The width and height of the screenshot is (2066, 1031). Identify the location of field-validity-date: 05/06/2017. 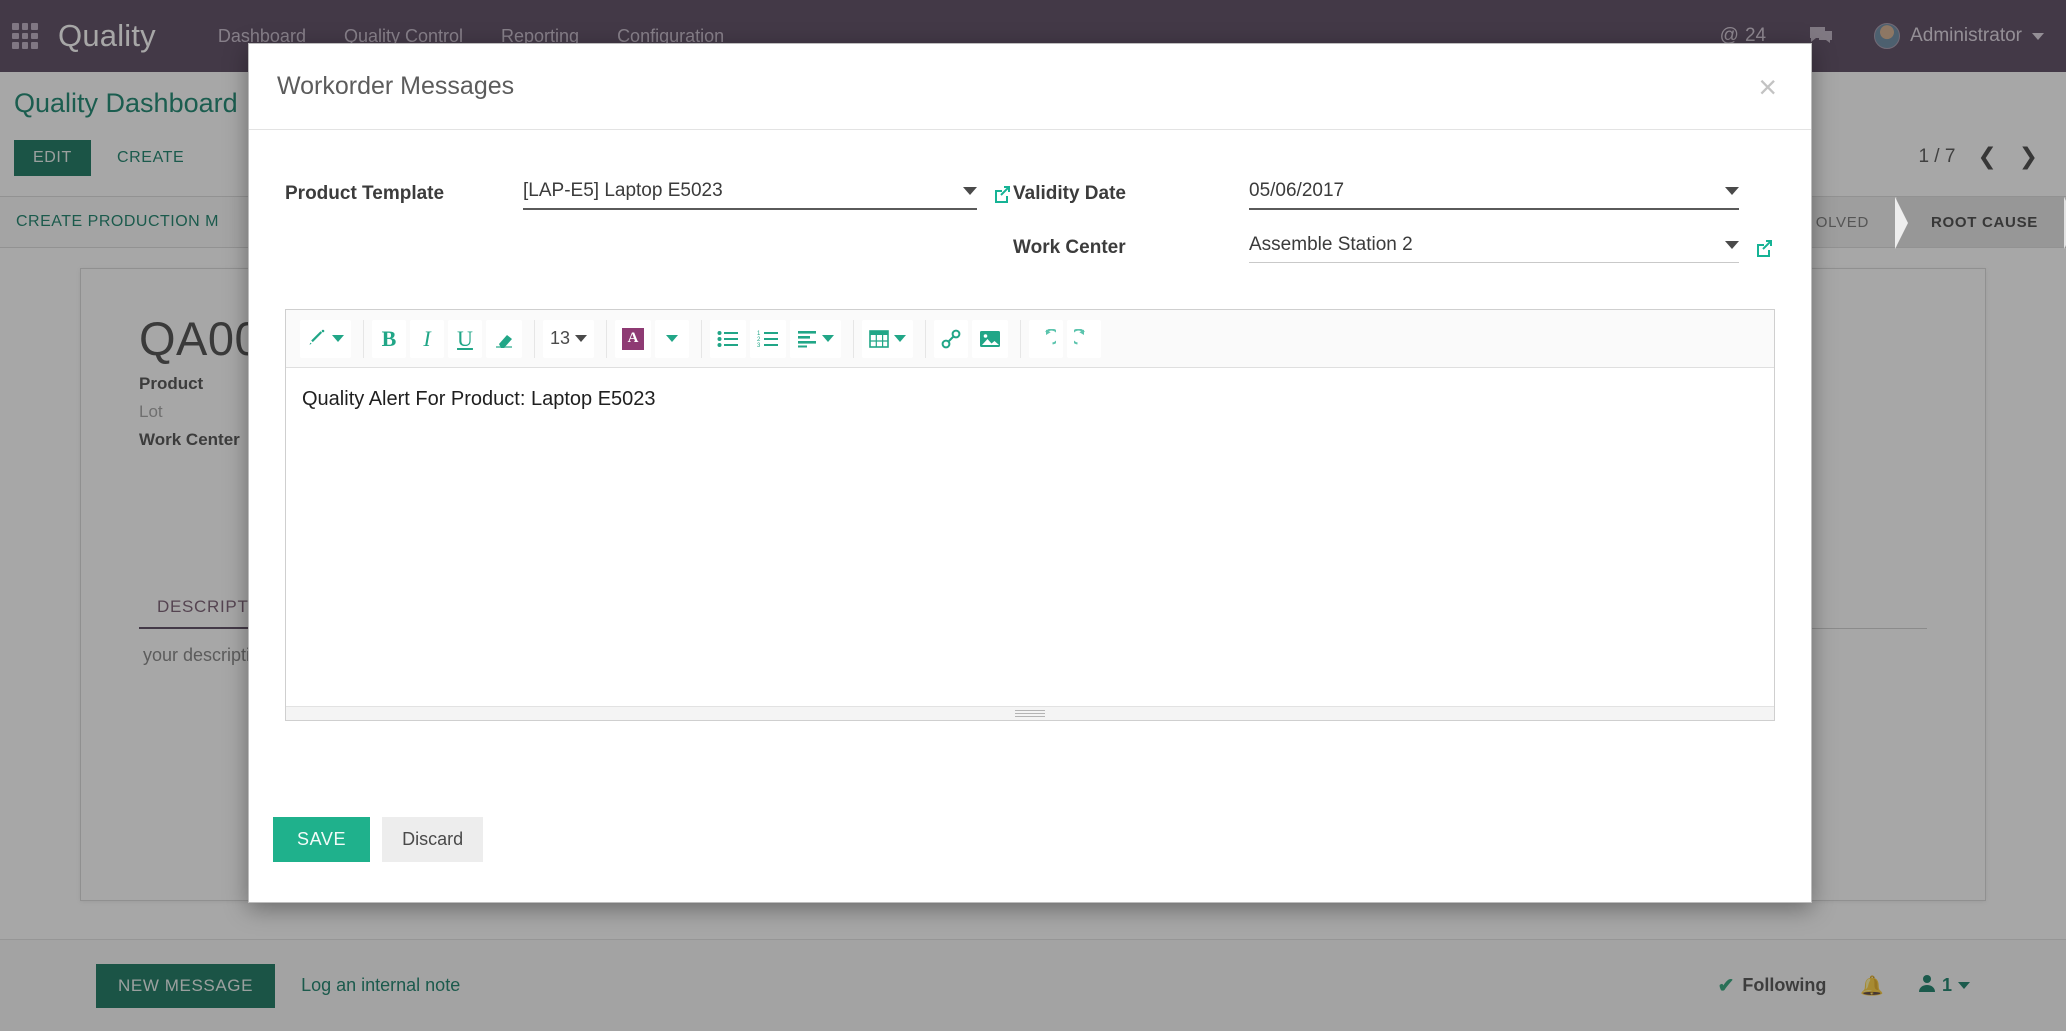
(1512, 194).